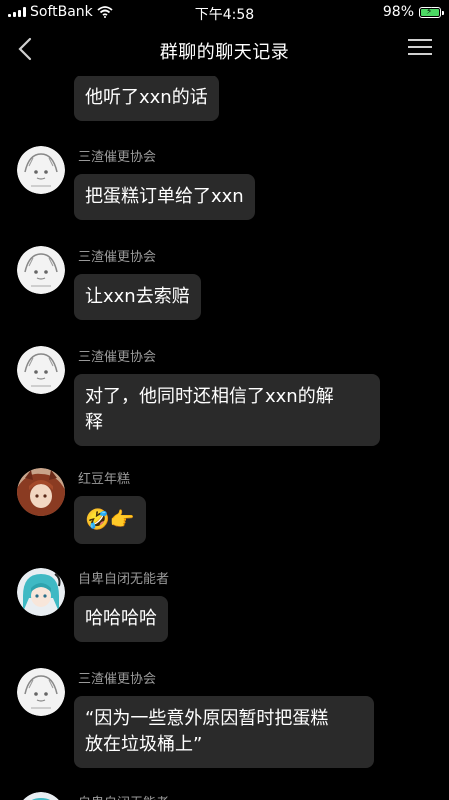 The width and height of the screenshot is (449, 800). I want to click on page-title: 群聊的聊天记录, so click(224, 52).